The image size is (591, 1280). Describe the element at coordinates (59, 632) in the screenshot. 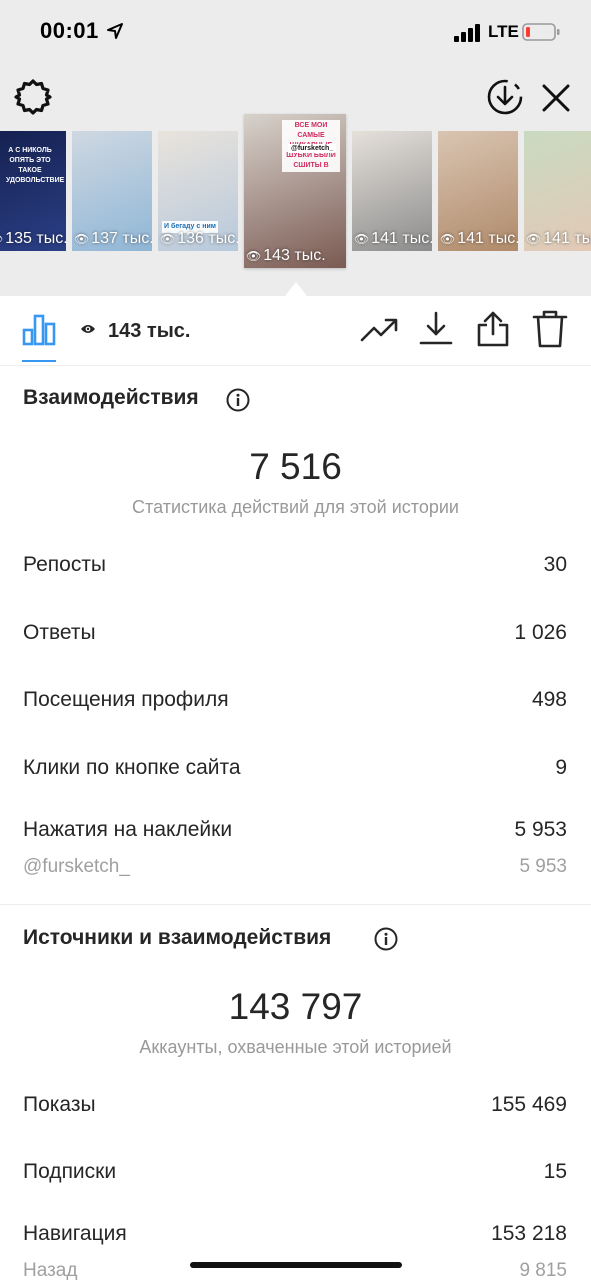

I see `replies-label: Ответы` at that location.